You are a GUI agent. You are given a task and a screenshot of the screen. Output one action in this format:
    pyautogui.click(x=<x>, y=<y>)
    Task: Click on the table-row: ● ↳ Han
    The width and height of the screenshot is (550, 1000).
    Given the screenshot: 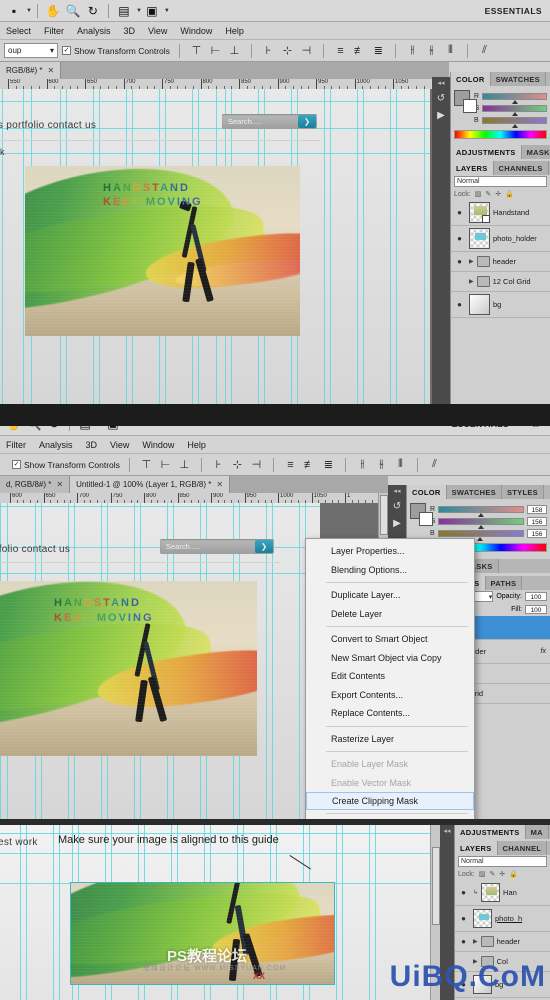 What is the action you would take?
    pyautogui.click(x=502, y=893)
    